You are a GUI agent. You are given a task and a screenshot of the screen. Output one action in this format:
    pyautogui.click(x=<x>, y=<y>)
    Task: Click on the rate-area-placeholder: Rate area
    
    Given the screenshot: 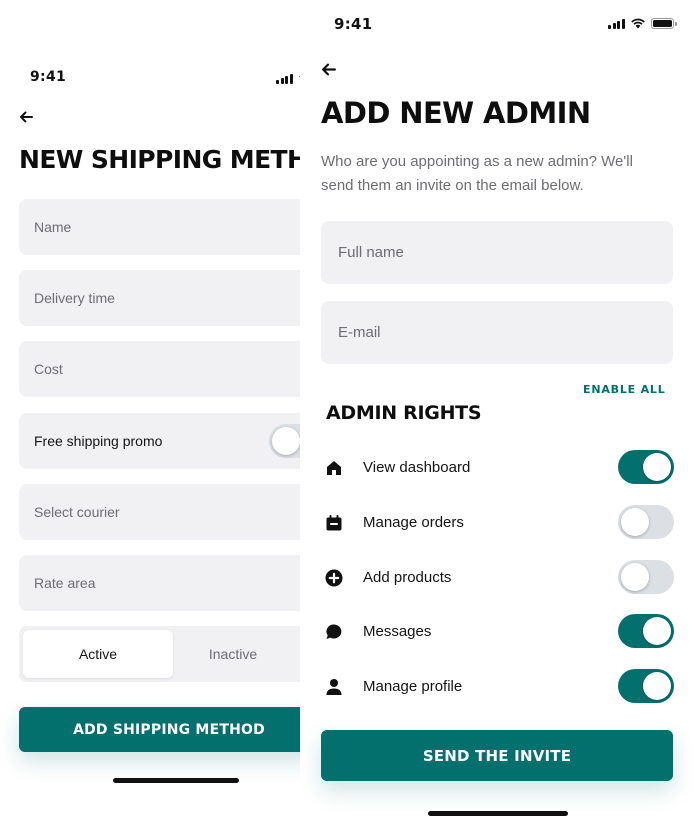 What is the action you would take?
    pyautogui.click(x=65, y=583)
    